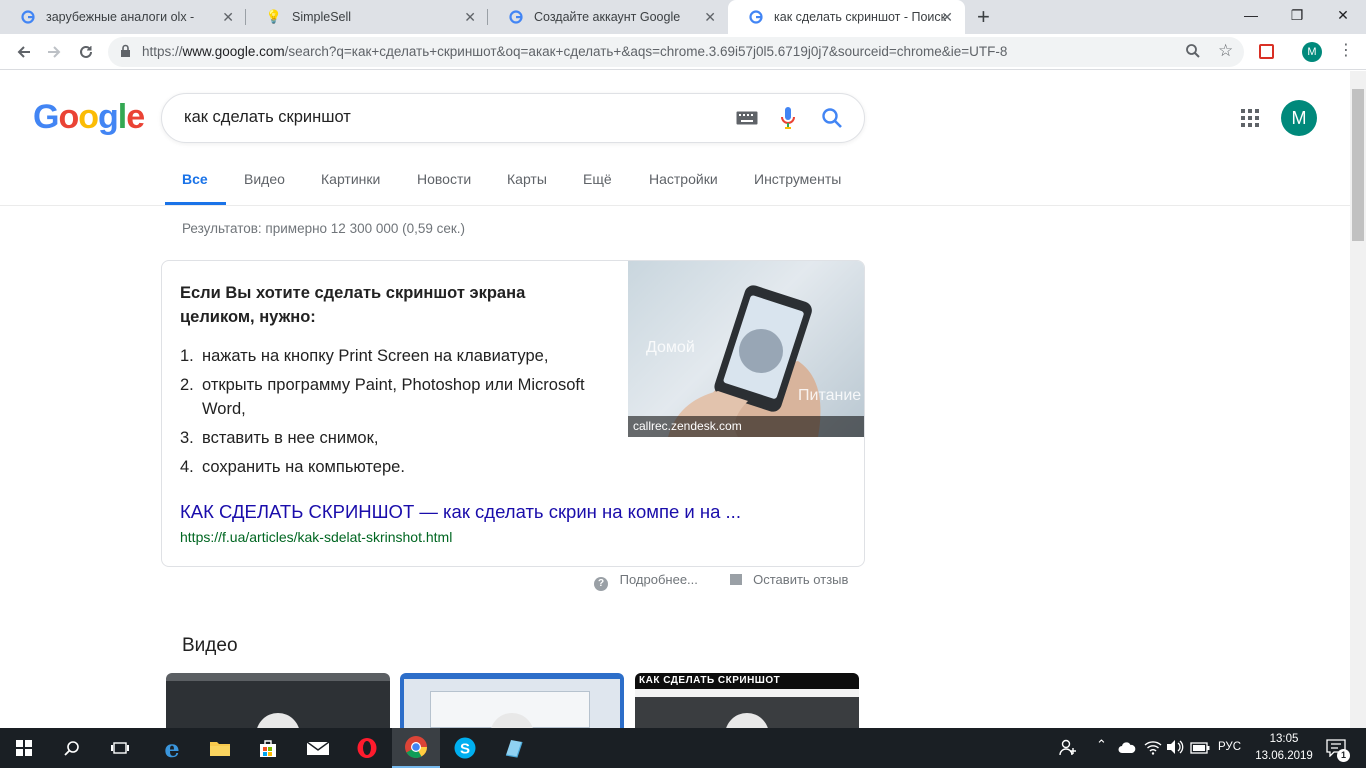 The width and height of the screenshot is (1366, 768). I want to click on search-query: как сделать скриншот, so click(267, 117).